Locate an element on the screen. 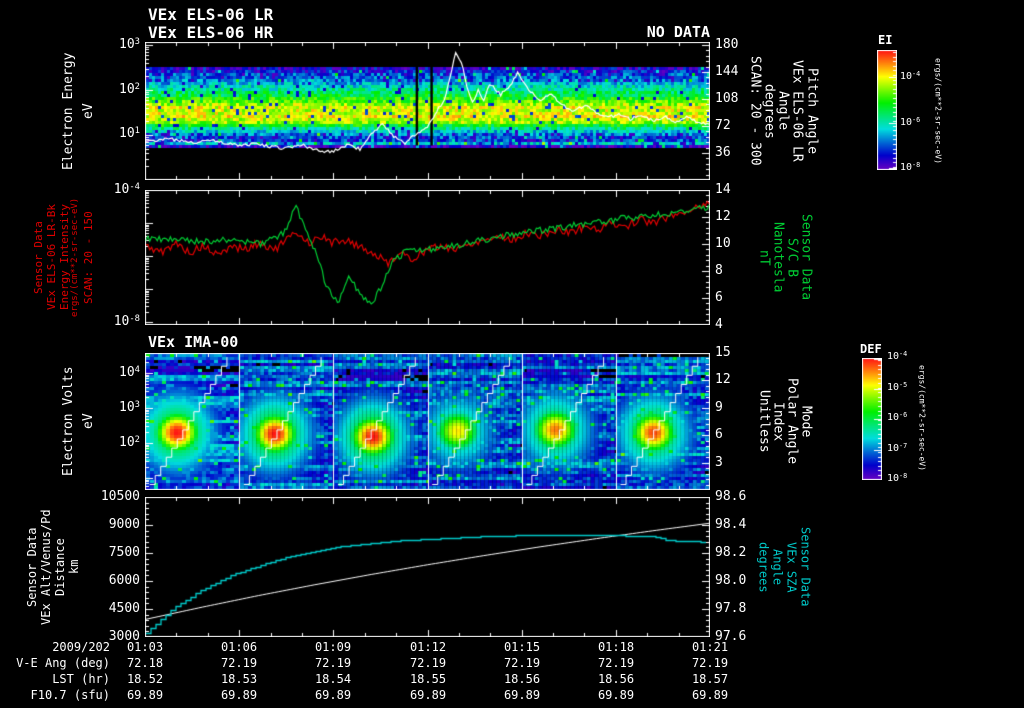 This screenshot has width=1024, height=708. lst-value-3: 18.55 is located at coordinates (428, 679).